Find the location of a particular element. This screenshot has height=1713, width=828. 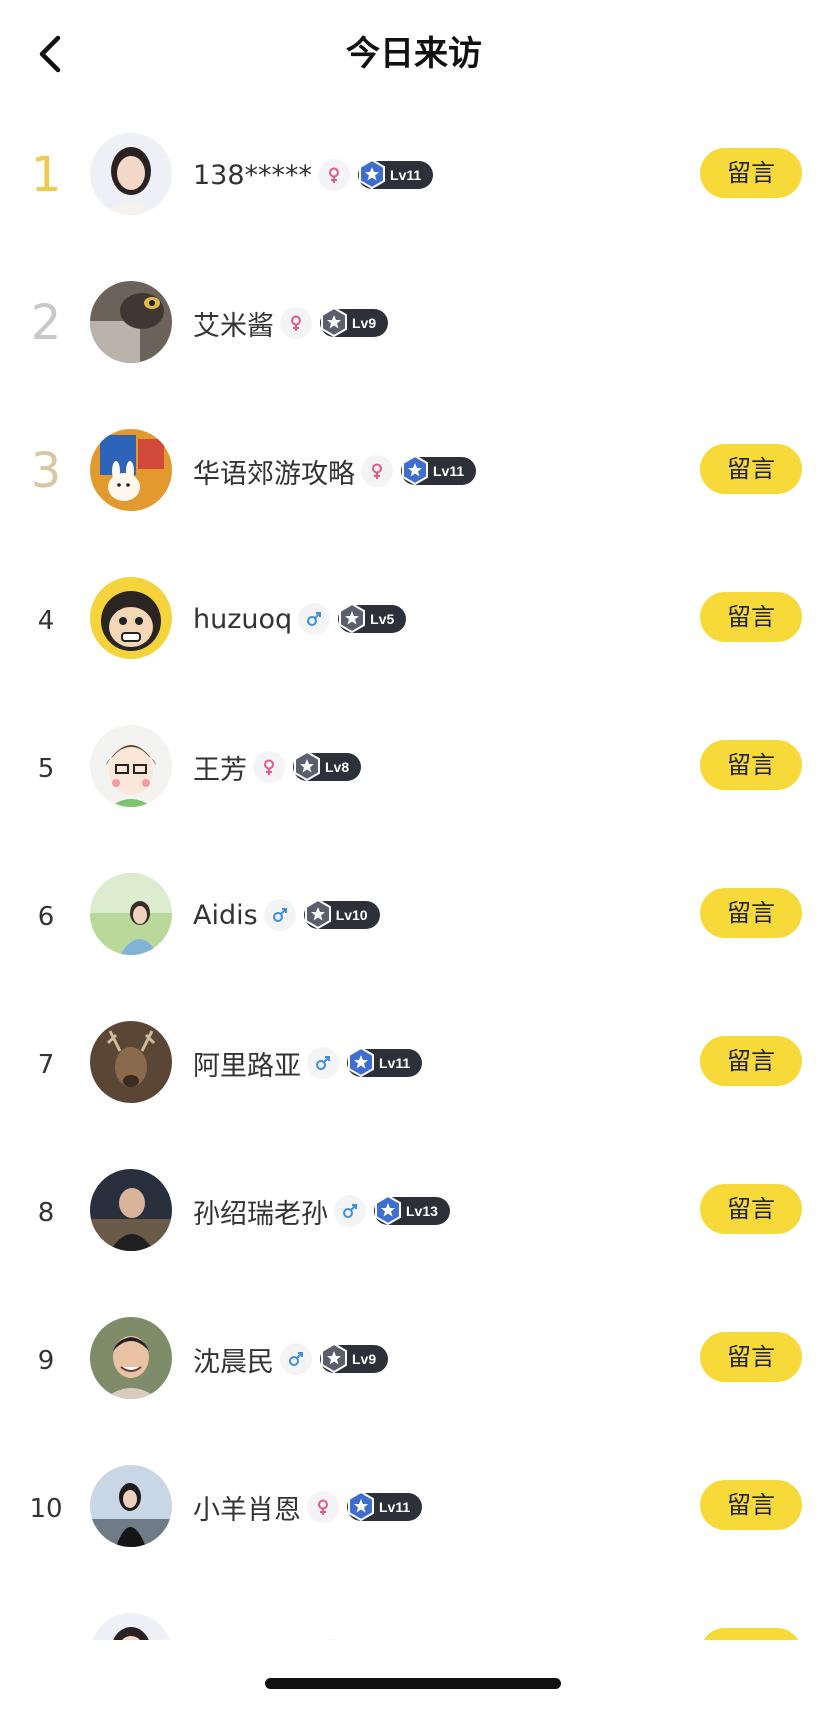

visitor-row: 1 138***** Lv11 留言 is located at coordinates (414, 177).